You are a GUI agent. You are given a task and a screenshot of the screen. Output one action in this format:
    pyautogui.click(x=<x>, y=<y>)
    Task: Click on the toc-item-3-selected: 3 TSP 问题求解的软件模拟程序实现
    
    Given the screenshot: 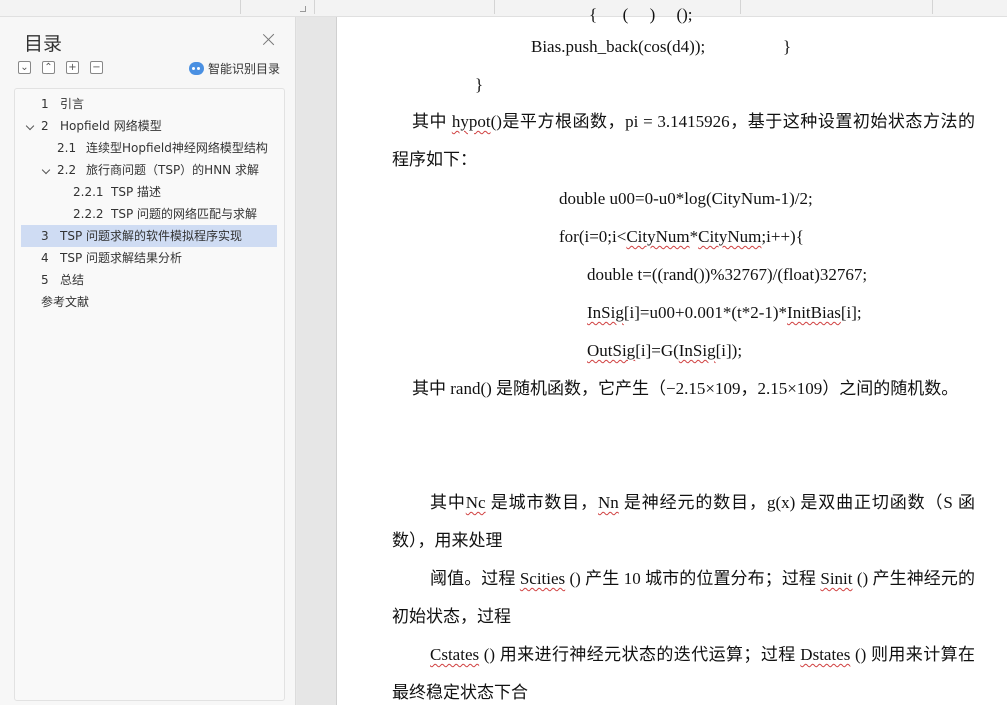 What is the action you would take?
    pyautogui.click(x=149, y=236)
    